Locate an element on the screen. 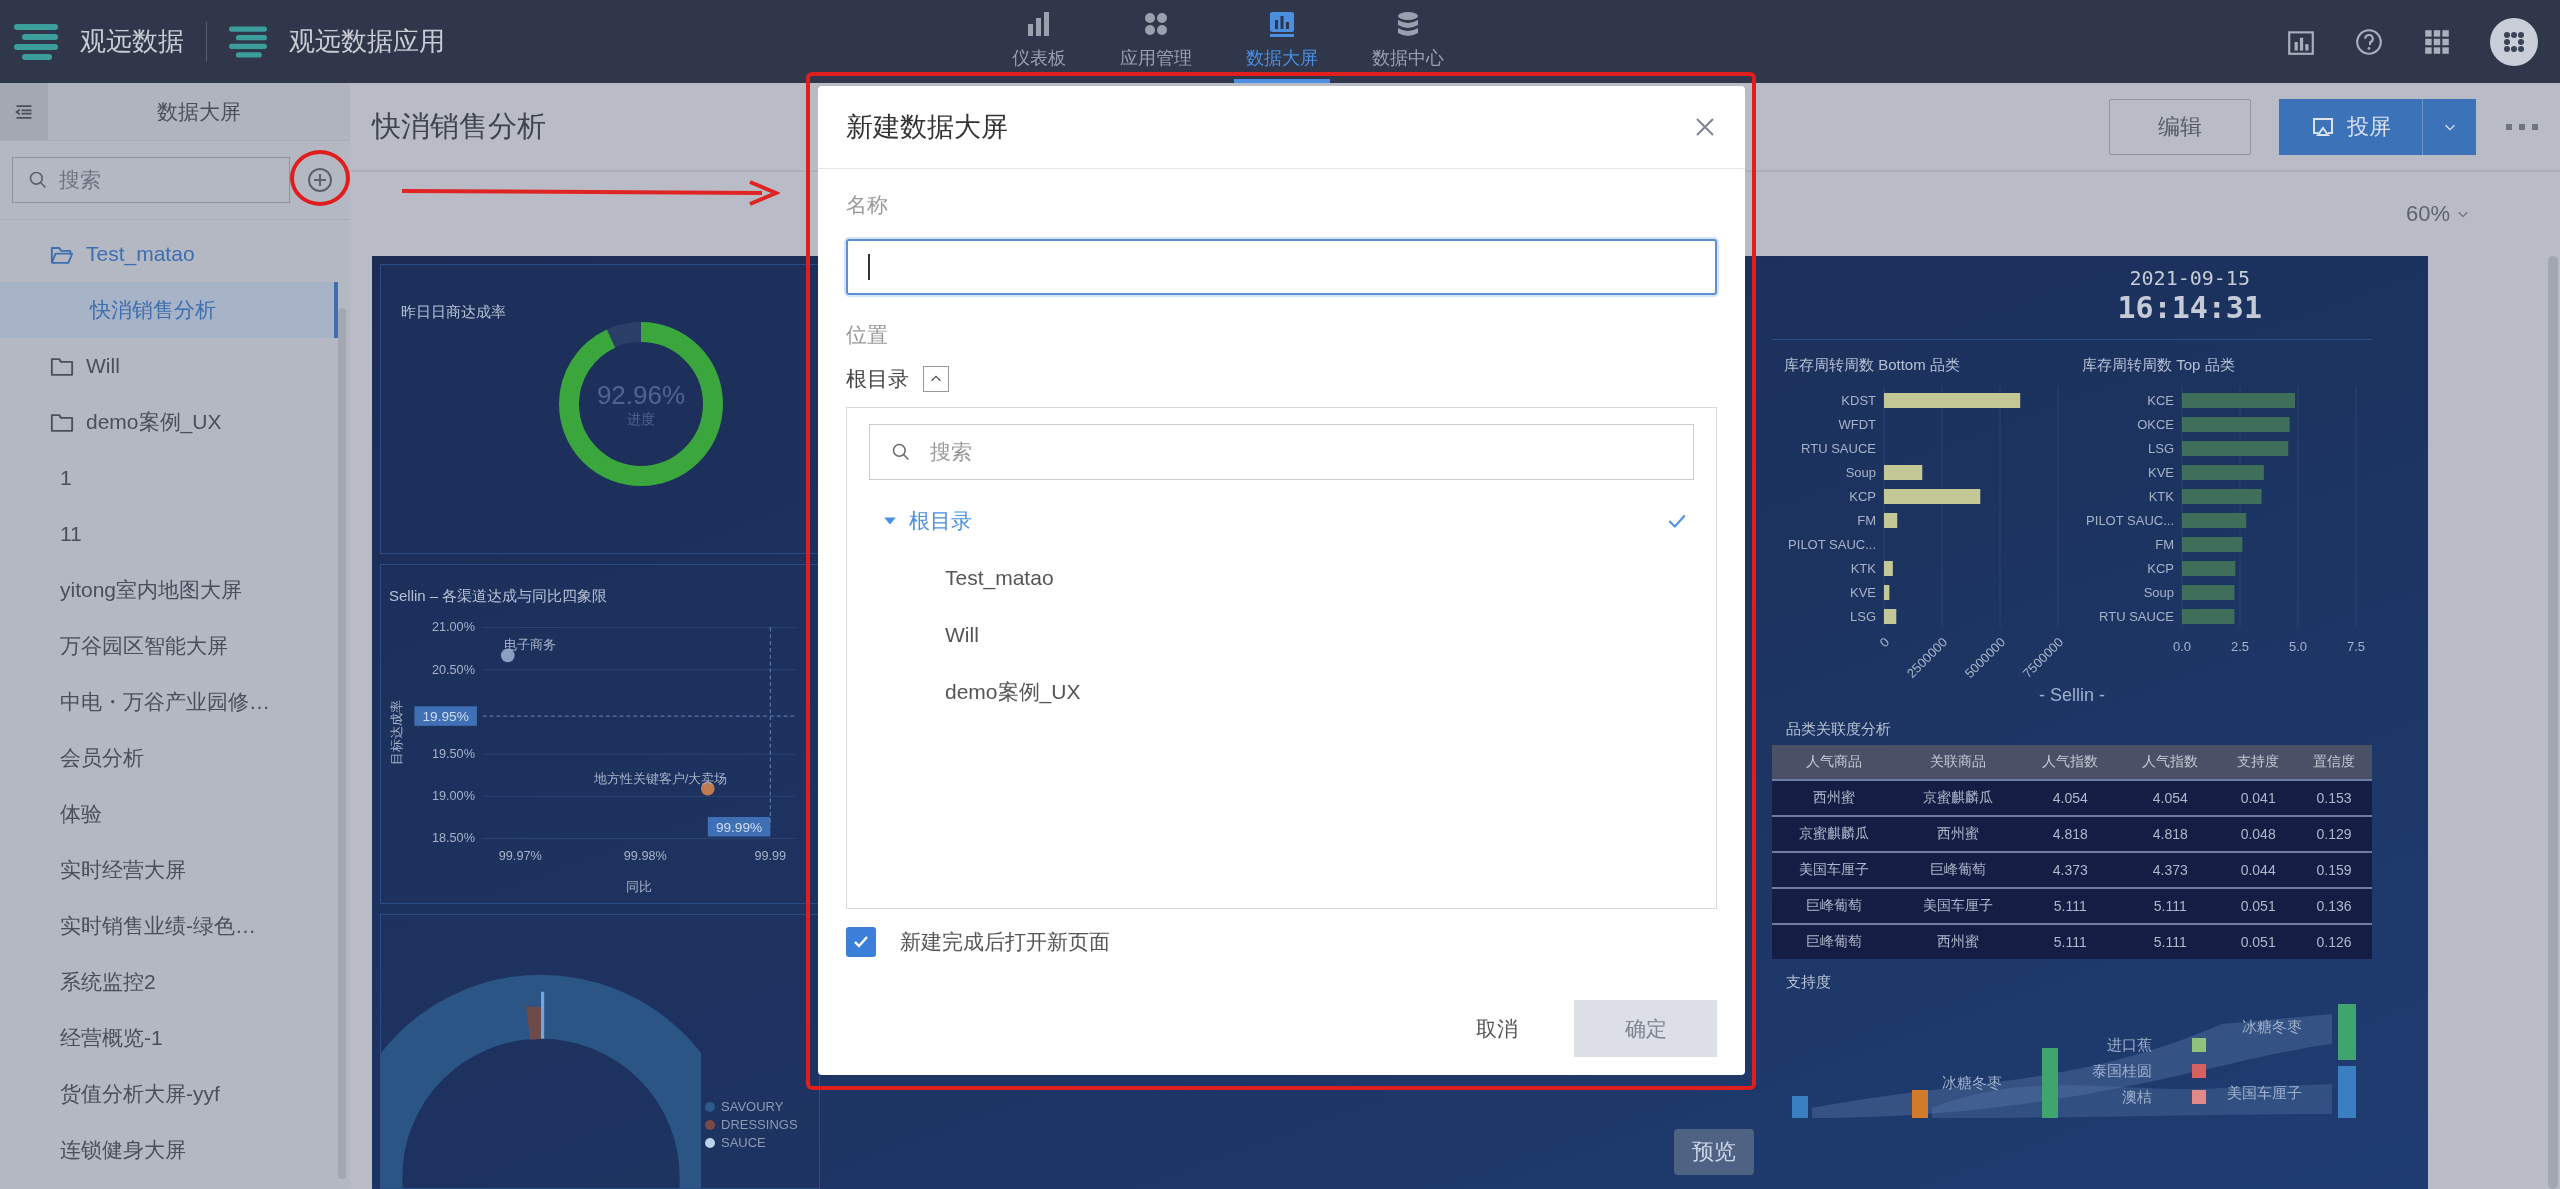  table-cell: 京蜜麒麟瓜 is located at coordinates (1958, 798).